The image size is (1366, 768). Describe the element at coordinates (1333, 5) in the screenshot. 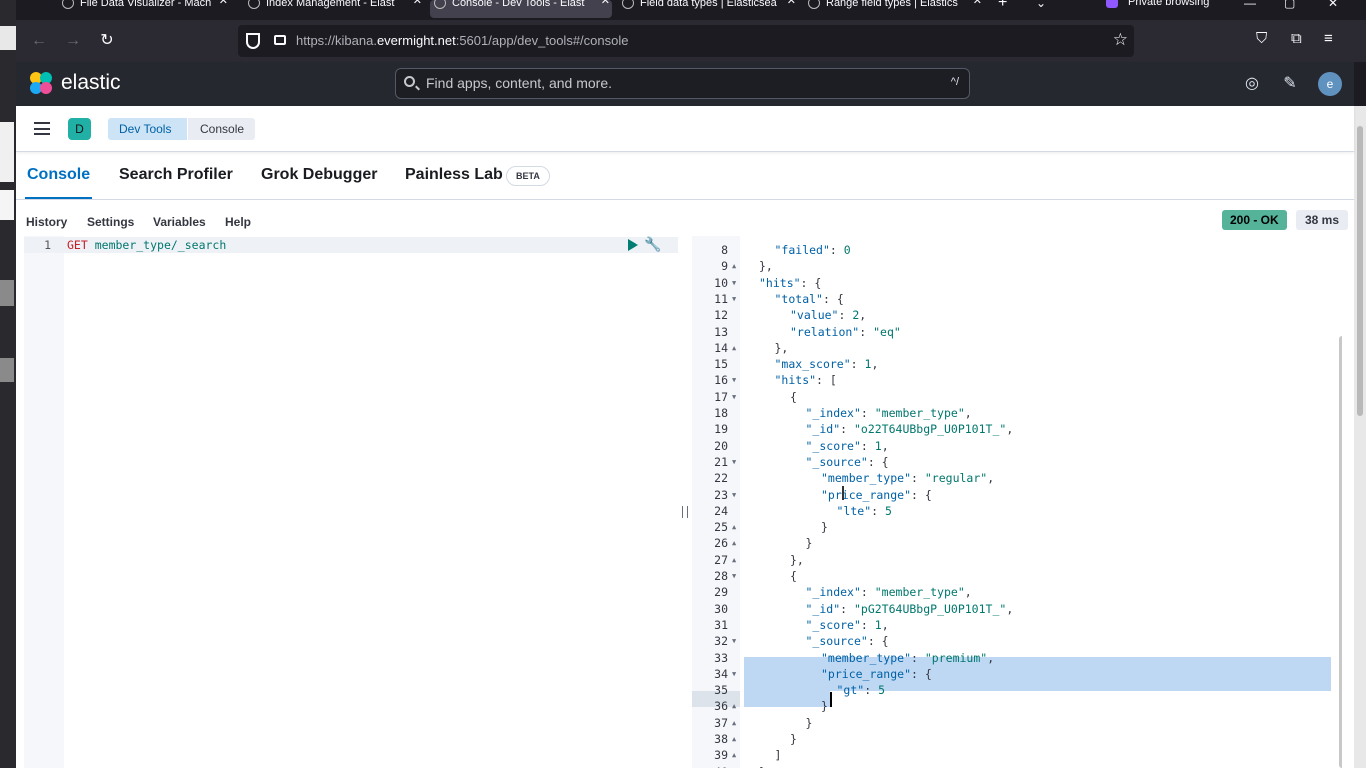

I see `window-close-icon: ✕` at that location.